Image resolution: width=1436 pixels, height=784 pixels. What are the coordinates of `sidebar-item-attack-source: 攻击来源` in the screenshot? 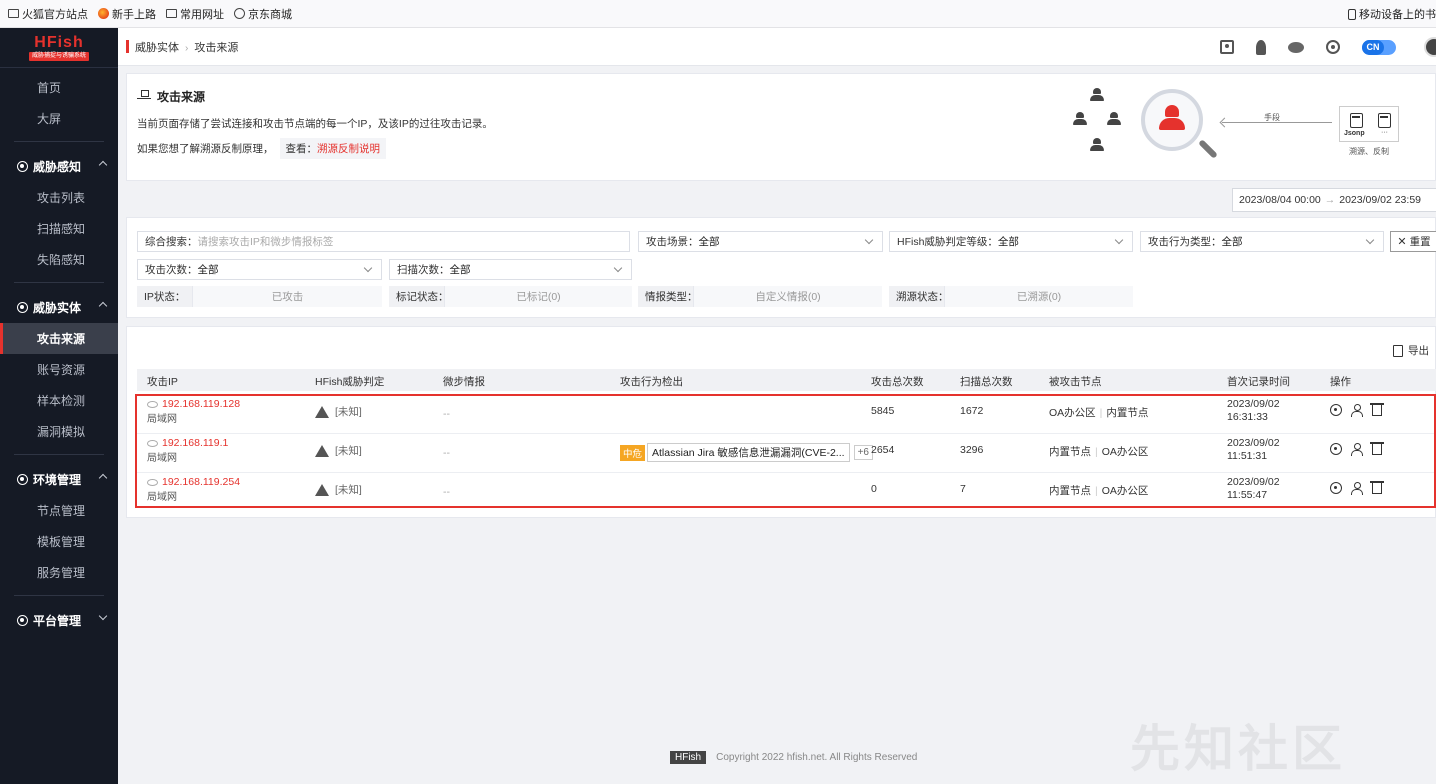 It's located at (59, 338).